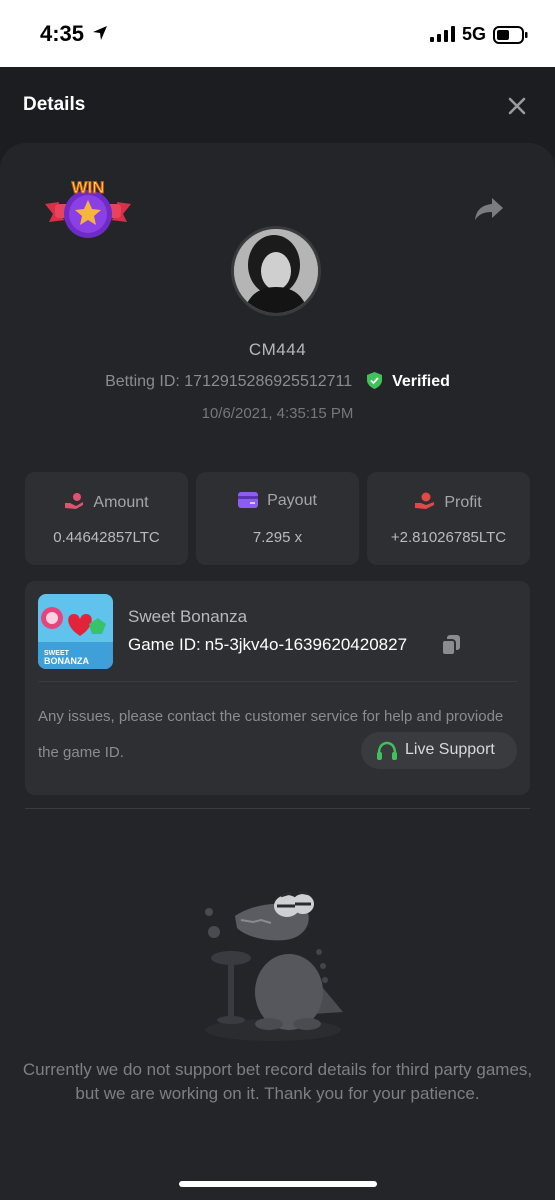 The image size is (555, 1200). I want to click on username: CM444, so click(277, 349).